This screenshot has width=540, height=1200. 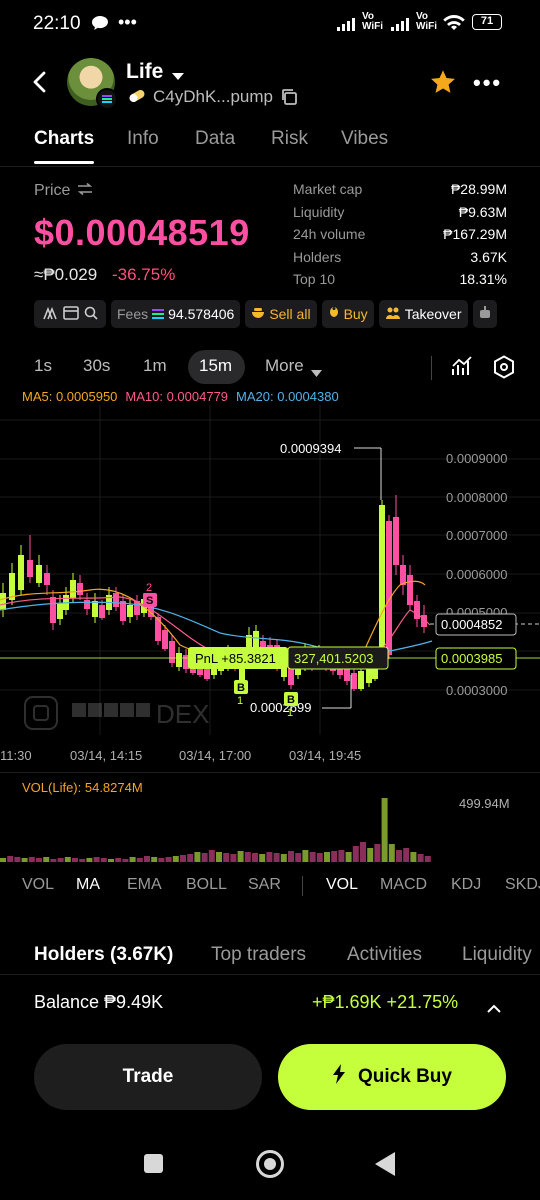 What do you see at coordinates (484, 314) in the screenshot?
I see `more-chip` at bounding box center [484, 314].